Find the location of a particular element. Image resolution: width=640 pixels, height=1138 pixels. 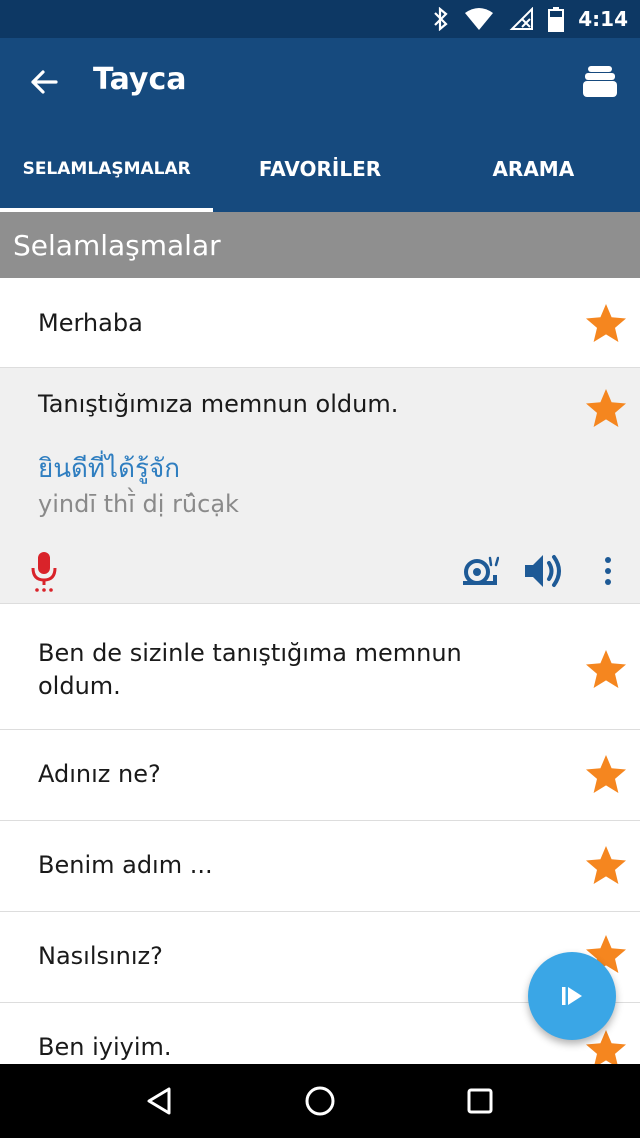

tab-greetings: SELAMLAŞMALAR is located at coordinates (107, 169).